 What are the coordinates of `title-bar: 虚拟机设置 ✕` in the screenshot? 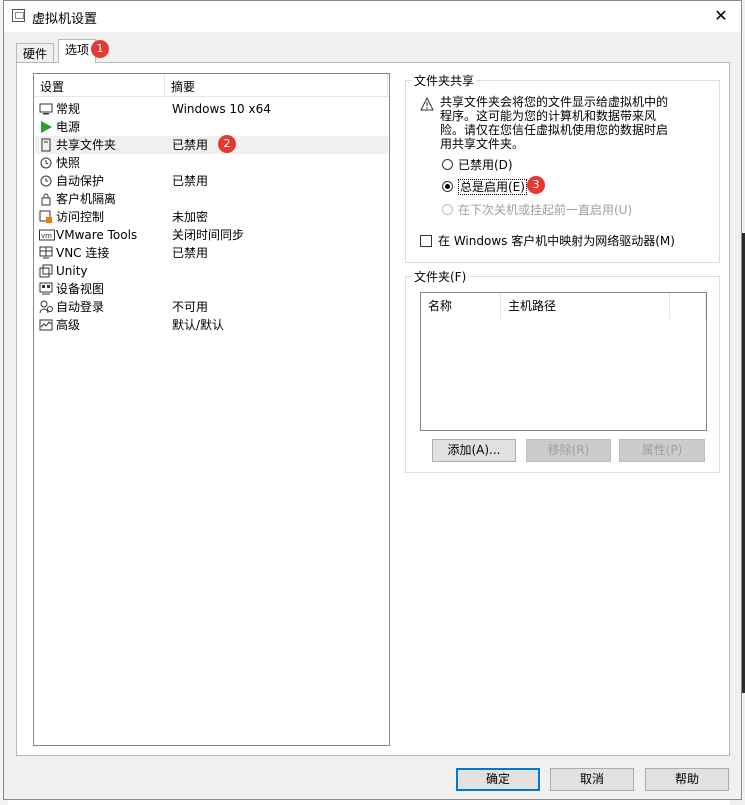 It's located at (372, 16).